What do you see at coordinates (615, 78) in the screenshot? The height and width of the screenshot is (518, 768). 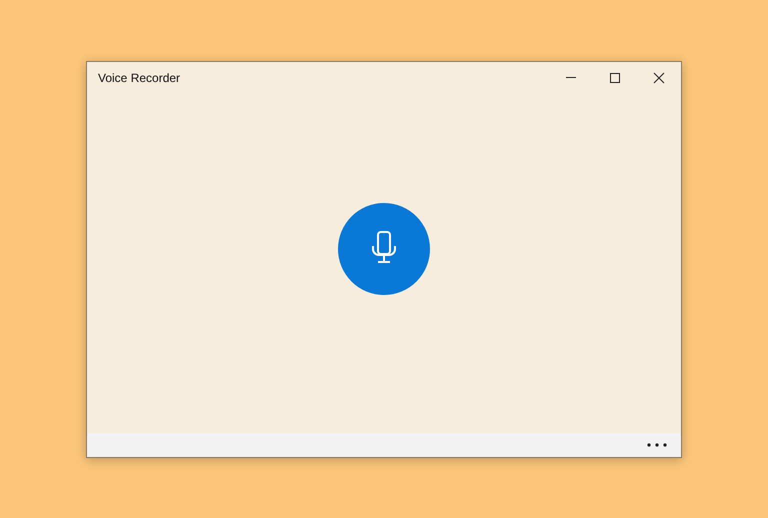 I see `maximize-icon` at bounding box center [615, 78].